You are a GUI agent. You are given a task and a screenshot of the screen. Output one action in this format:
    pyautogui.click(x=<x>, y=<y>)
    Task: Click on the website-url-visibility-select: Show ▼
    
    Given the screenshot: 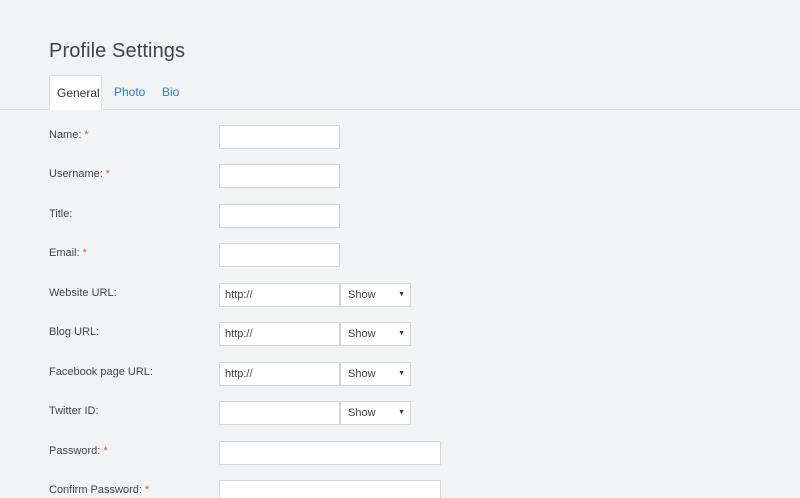 What is the action you would take?
    pyautogui.click(x=375, y=295)
    